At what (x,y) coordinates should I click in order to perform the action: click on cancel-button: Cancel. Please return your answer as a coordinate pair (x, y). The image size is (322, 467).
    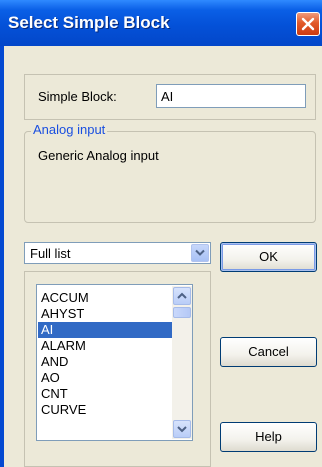
    Looking at the image, I should click on (268, 352).